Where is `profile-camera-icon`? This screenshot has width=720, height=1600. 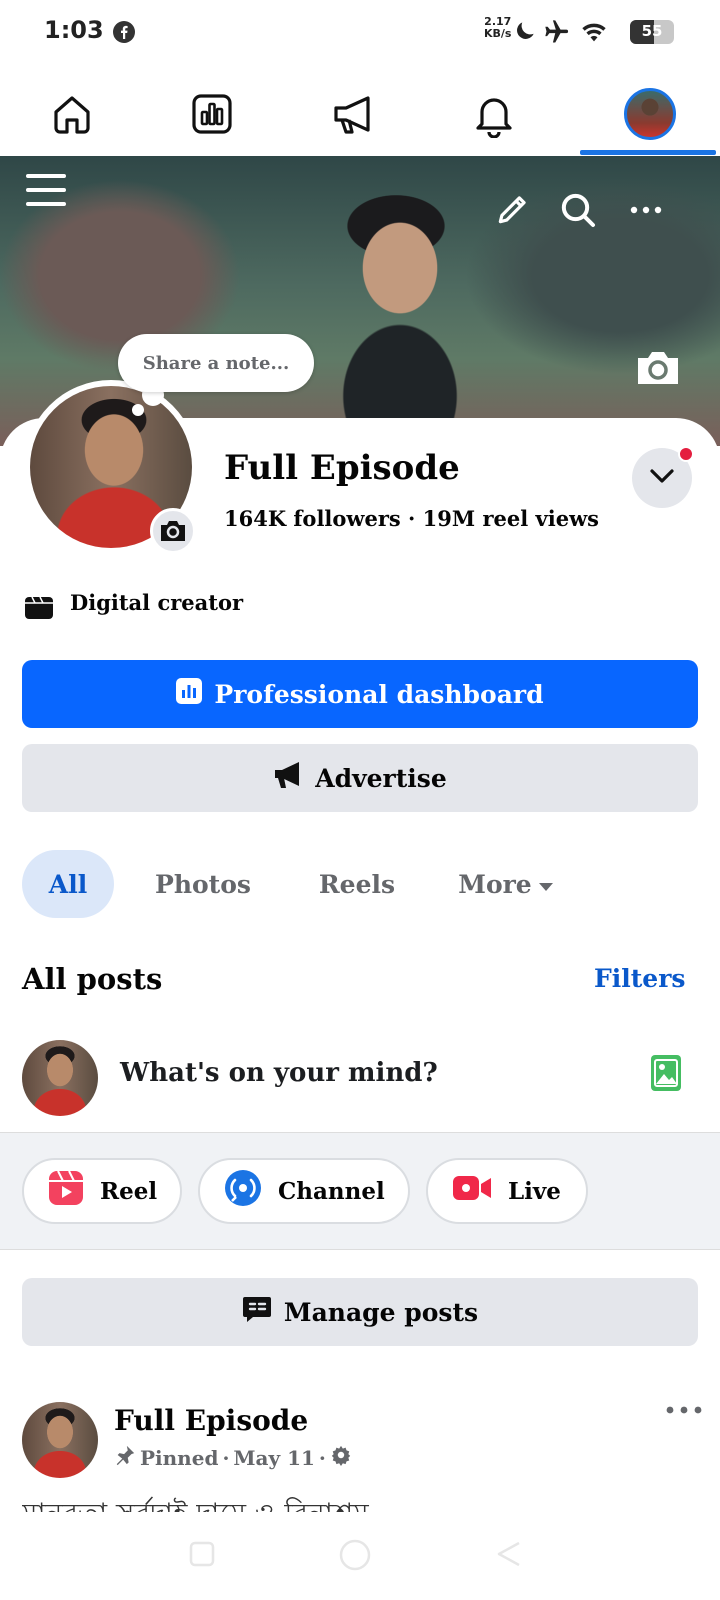 profile-camera-icon is located at coordinates (173, 531).